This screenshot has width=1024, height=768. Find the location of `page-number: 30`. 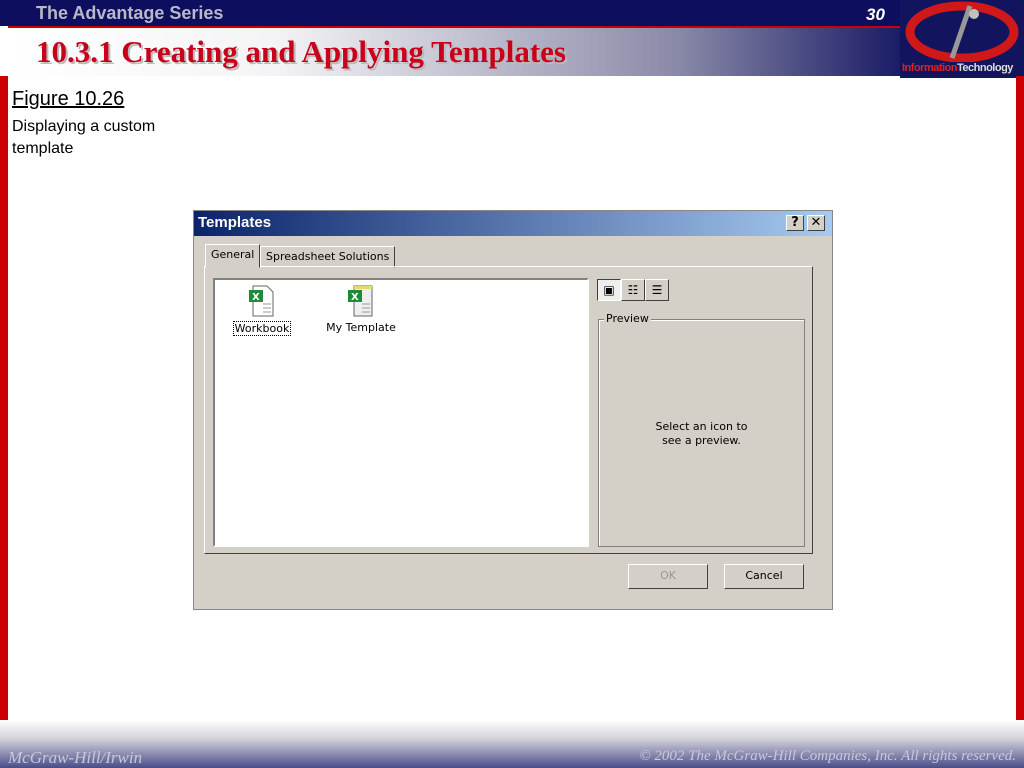

page-number: 30 is located at coordinates (875, 14).